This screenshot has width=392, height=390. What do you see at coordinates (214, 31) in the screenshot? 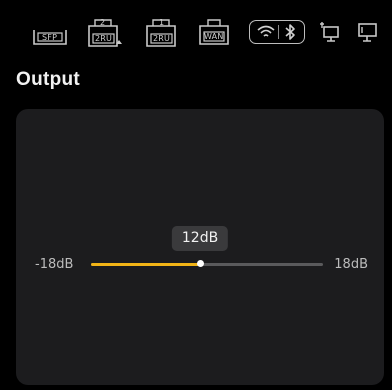
I see `wan-port-icon: WAN` at bounding box center [214, 31].